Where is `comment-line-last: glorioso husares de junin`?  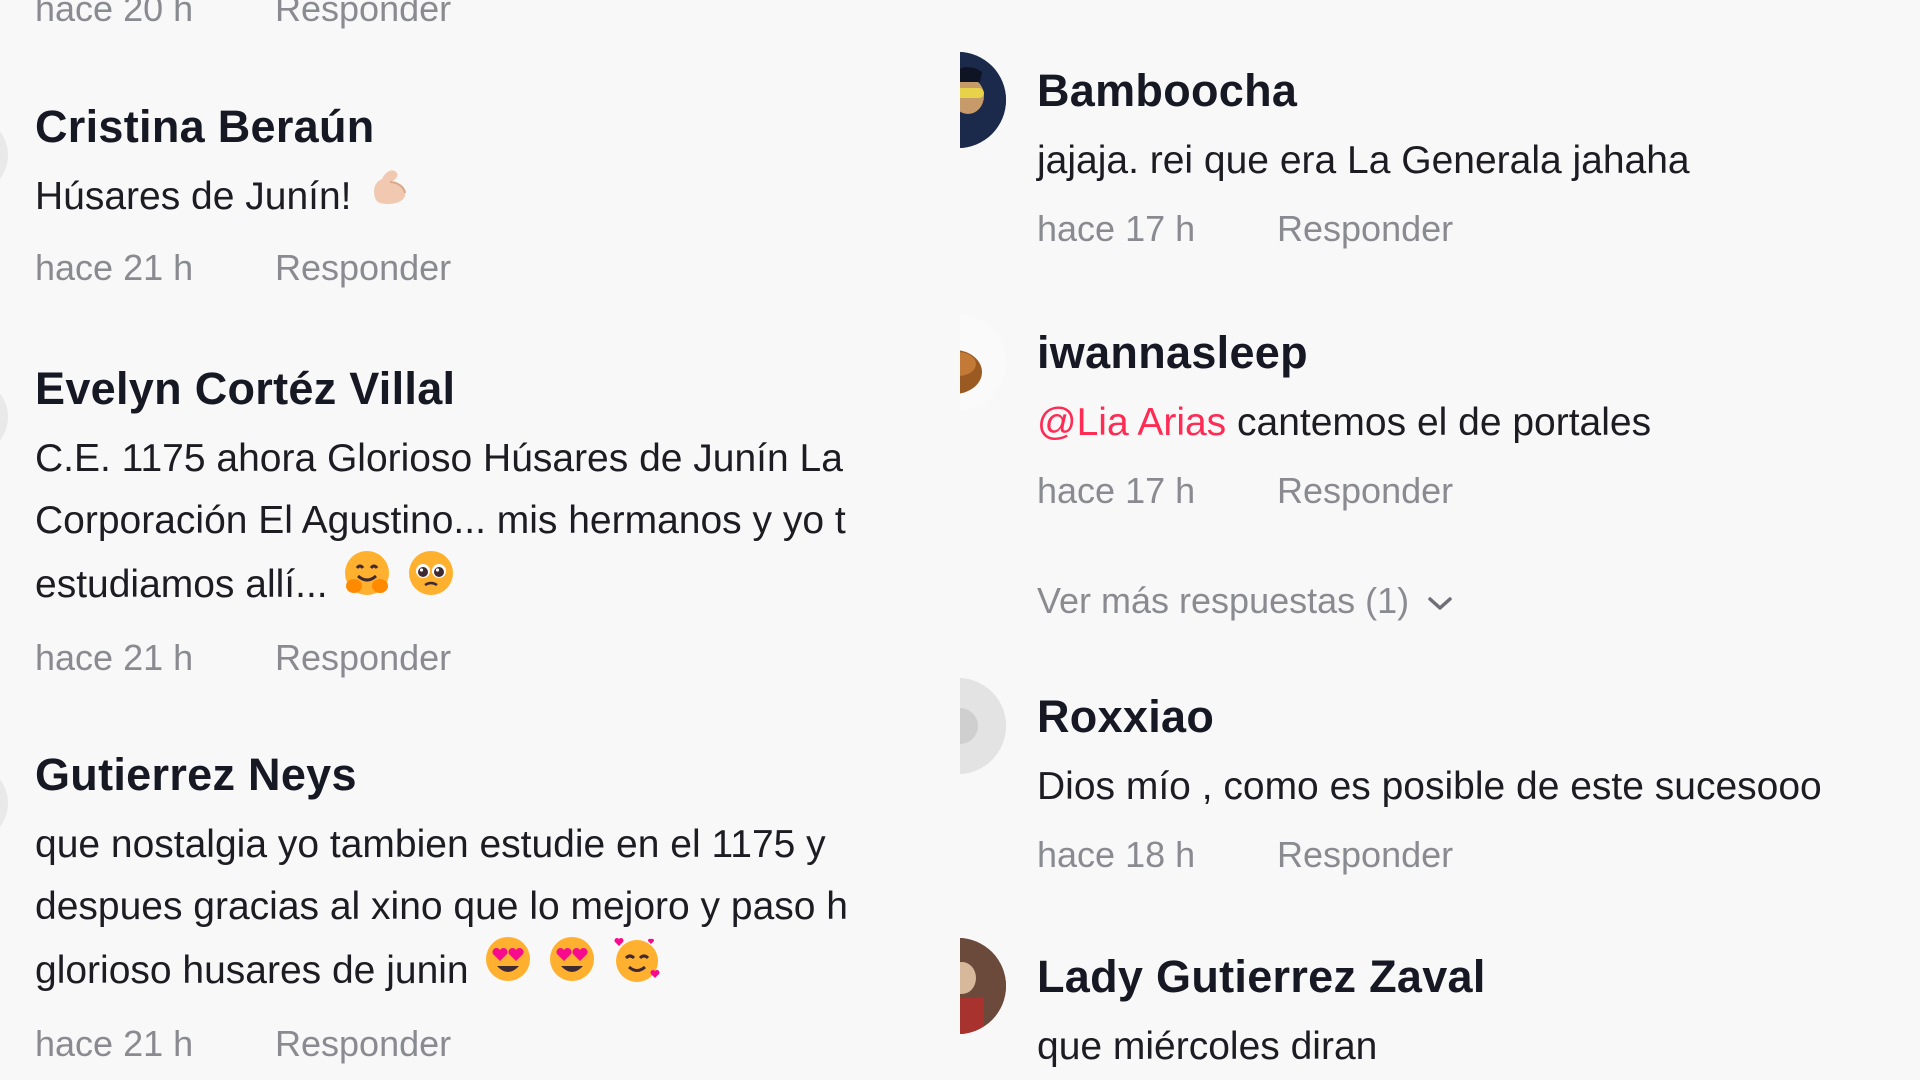 comment-line-last: glorioso husares de junin is located at coordinates (497, 972).